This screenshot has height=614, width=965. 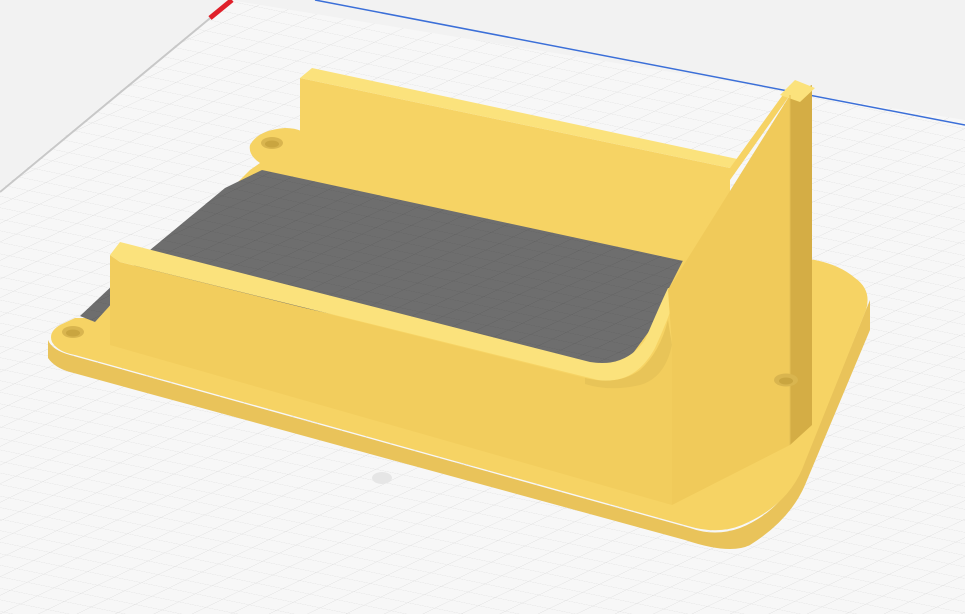 What do you see at coordinates (801, 265) in the screenshot?
I see `right-wall-side` at bounding box center [801, 265].